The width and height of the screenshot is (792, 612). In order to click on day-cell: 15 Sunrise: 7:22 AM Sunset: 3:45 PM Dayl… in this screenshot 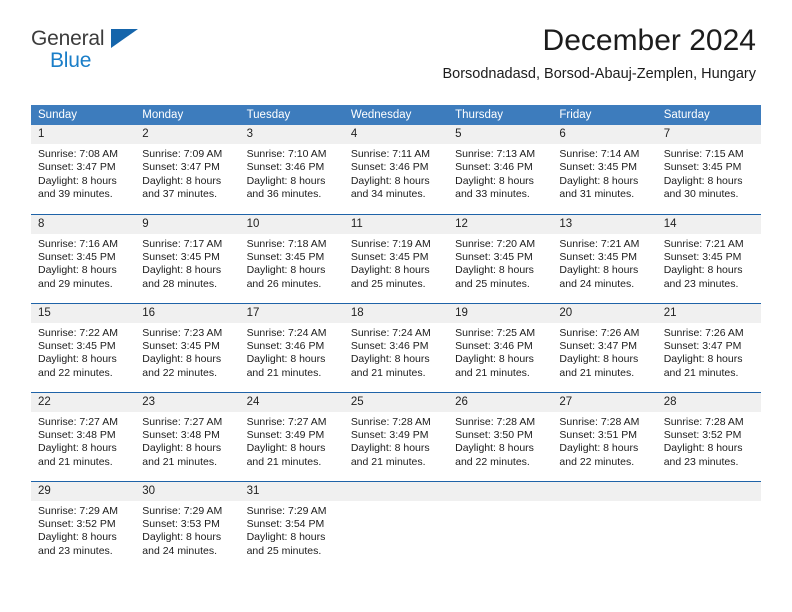, I will do `click(83, 347)`.